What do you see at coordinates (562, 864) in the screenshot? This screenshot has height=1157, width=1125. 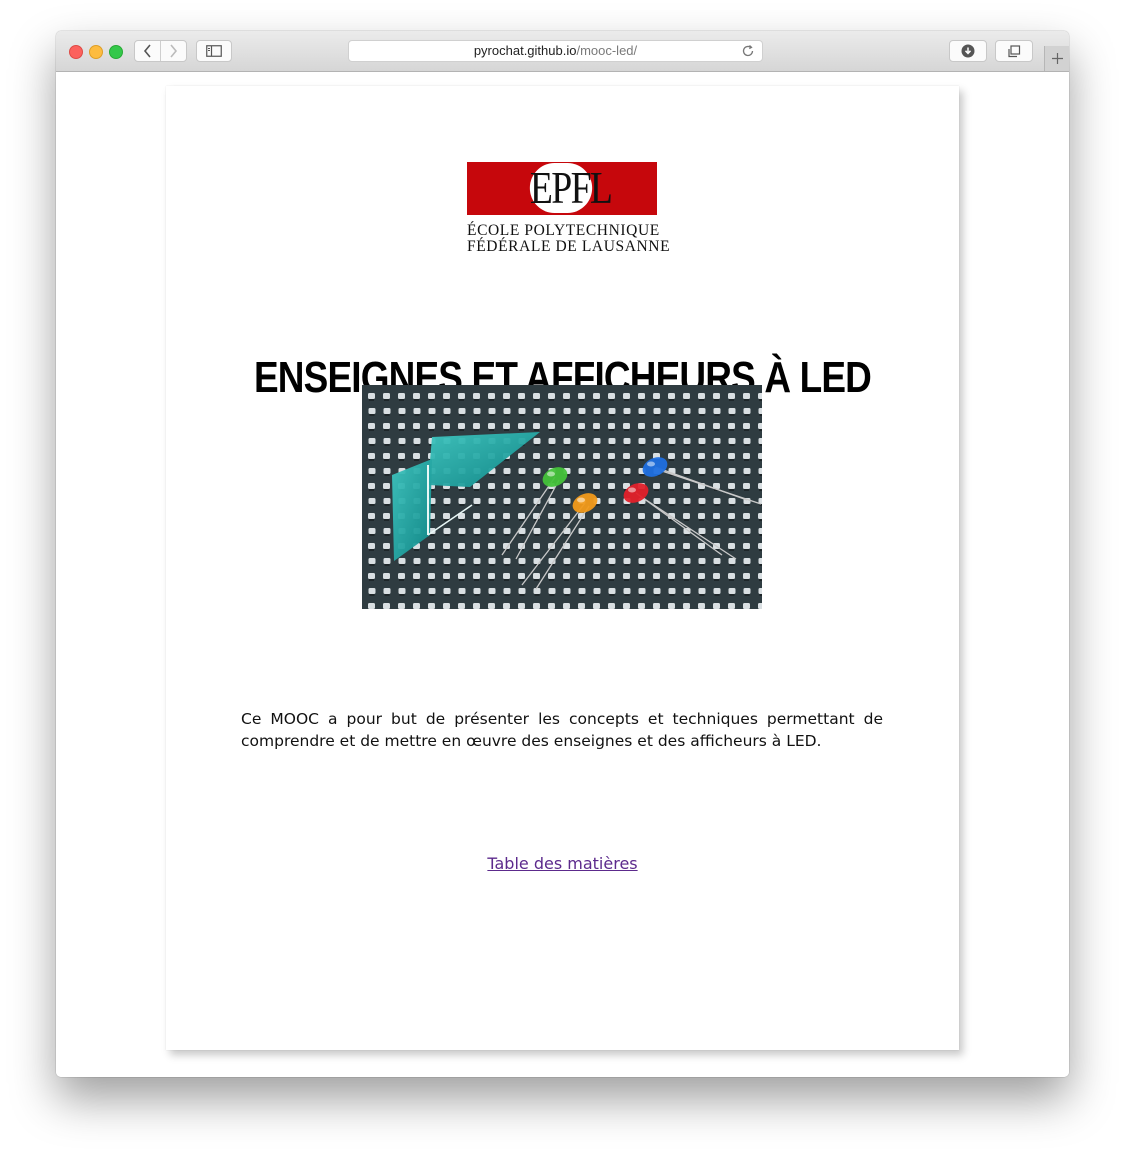 I see `table-of-contents-link: Table des matières` at bounding box center [562, 864].